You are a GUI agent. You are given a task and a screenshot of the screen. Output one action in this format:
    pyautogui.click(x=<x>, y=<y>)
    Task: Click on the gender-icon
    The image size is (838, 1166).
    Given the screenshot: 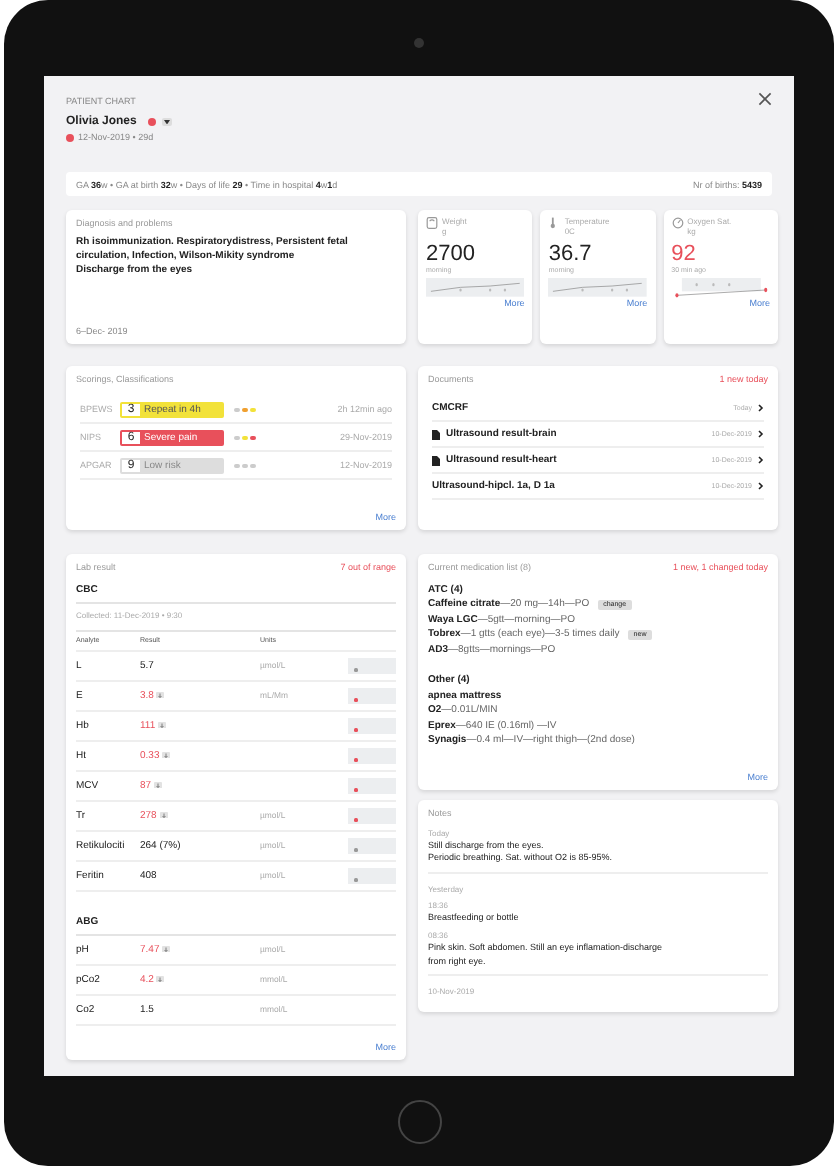 What is the action you would take?
    pyautogui.click(x=70, y=137)
    